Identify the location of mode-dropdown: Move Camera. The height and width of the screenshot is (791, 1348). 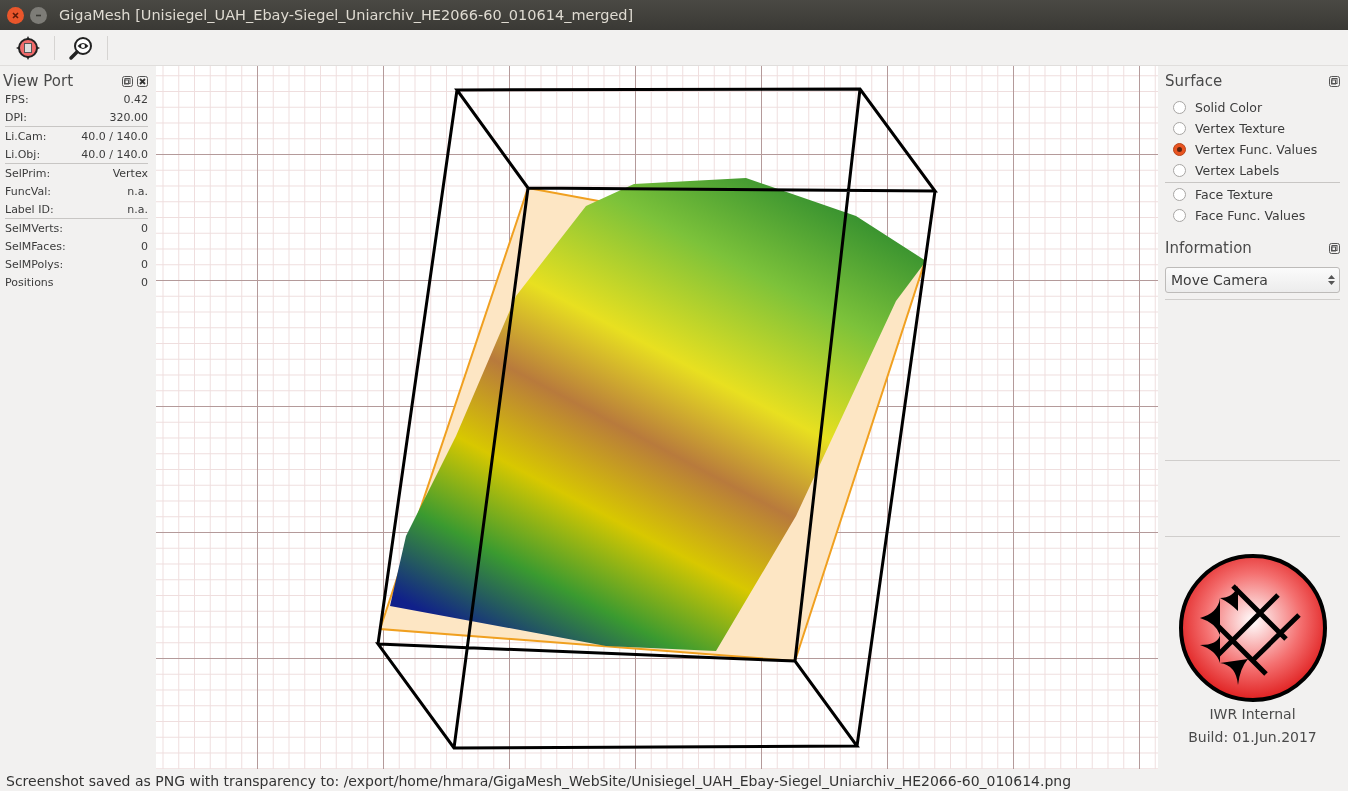
(1252, 280).